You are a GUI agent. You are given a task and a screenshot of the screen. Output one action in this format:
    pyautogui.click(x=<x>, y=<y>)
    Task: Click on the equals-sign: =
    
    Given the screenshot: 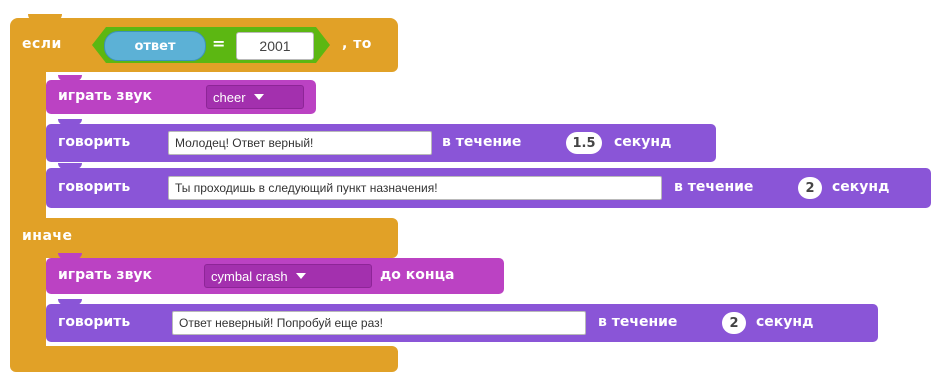 What is the action you would take?
    pyautogui.click(x=219, y=43)
    